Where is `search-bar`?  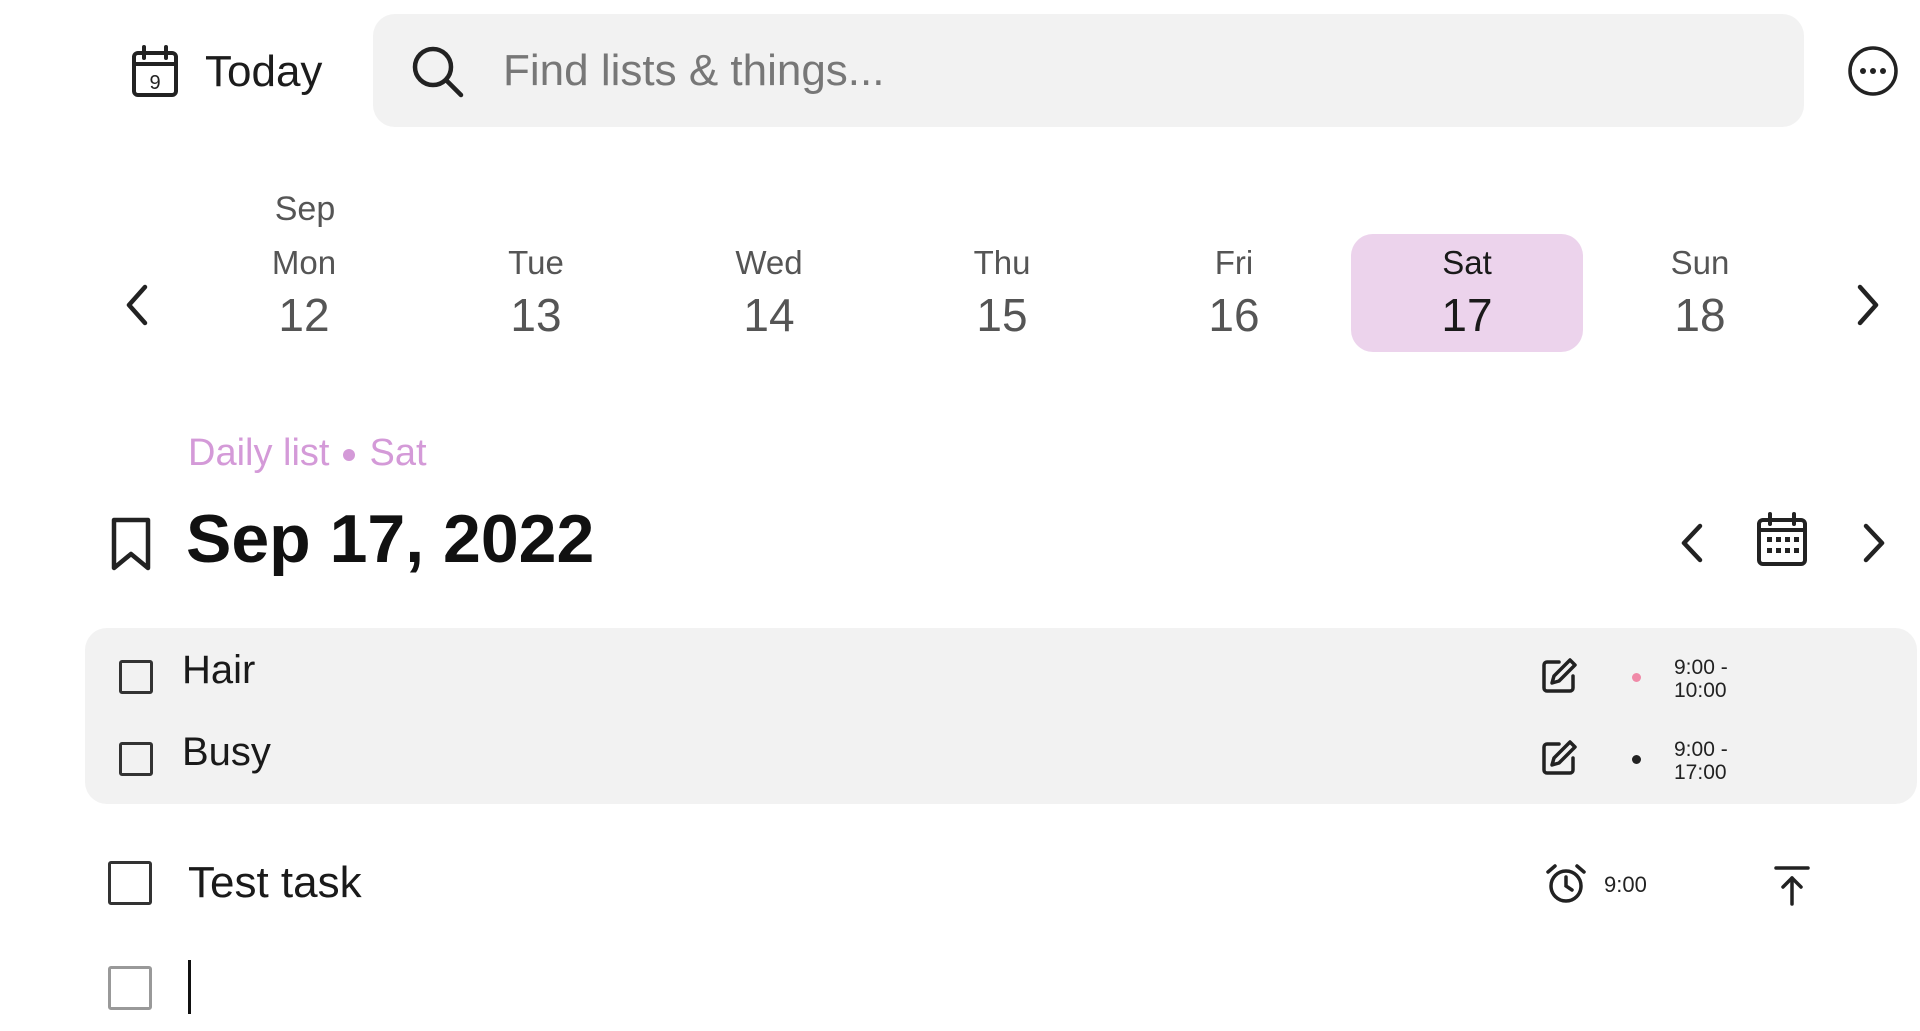 search-bar is located at coordinates (1088, 70).